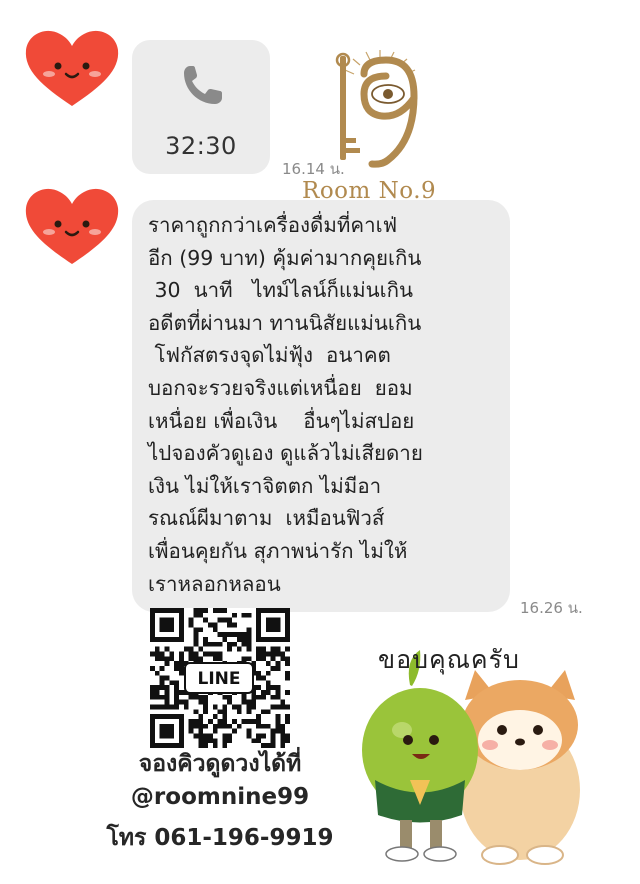  I want to click on booking-text: จองคิวดูดวงได้ที่, so click(220, 764).